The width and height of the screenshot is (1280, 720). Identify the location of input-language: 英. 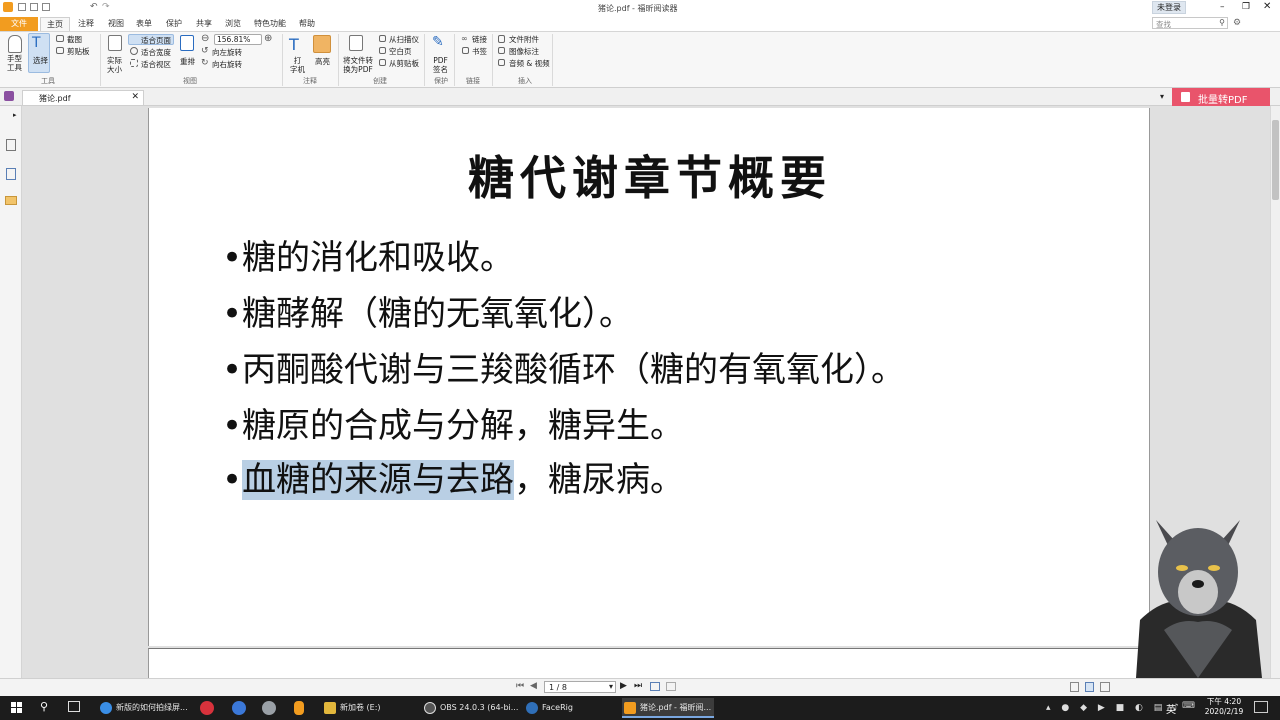
(1171, 708).